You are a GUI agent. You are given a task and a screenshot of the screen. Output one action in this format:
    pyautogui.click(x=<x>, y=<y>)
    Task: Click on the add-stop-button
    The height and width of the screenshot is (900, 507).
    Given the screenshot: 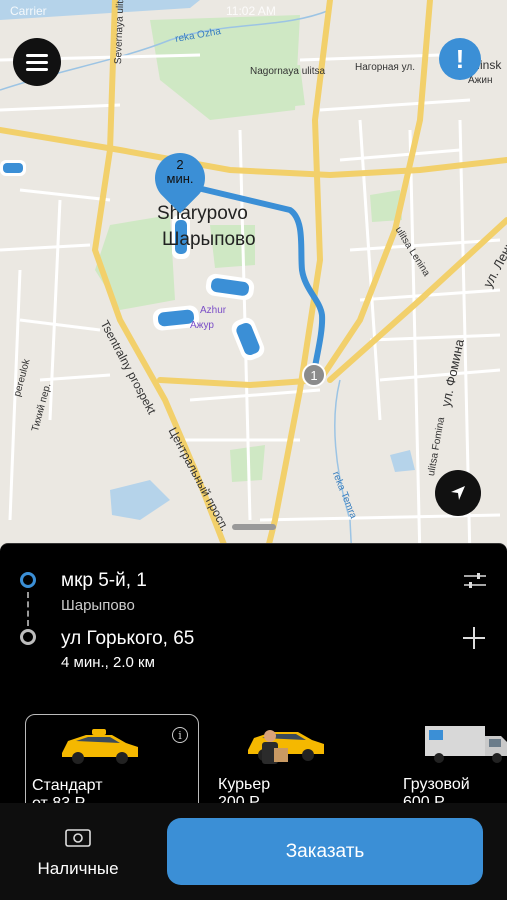 What is the action you would take?
    pyautogui.click(x=474, y=638)
    